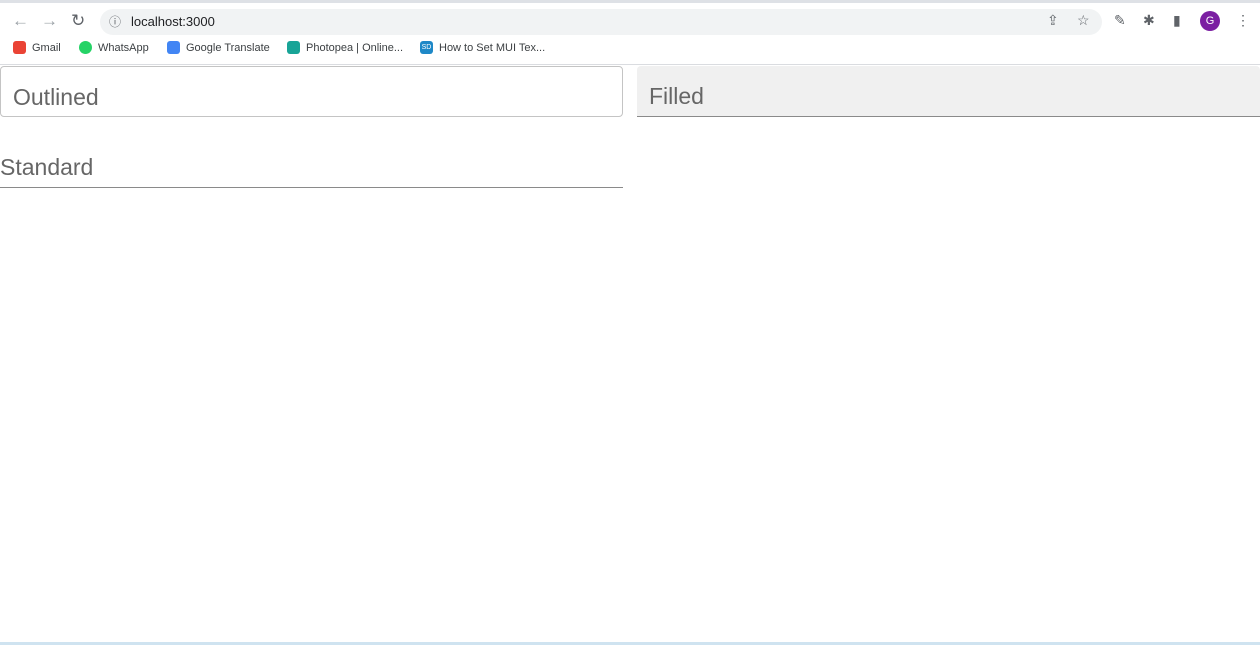 This screenshot has height=645, width=1260. I want to click on bookmark-gmail: Gmail, so click(37, 47).